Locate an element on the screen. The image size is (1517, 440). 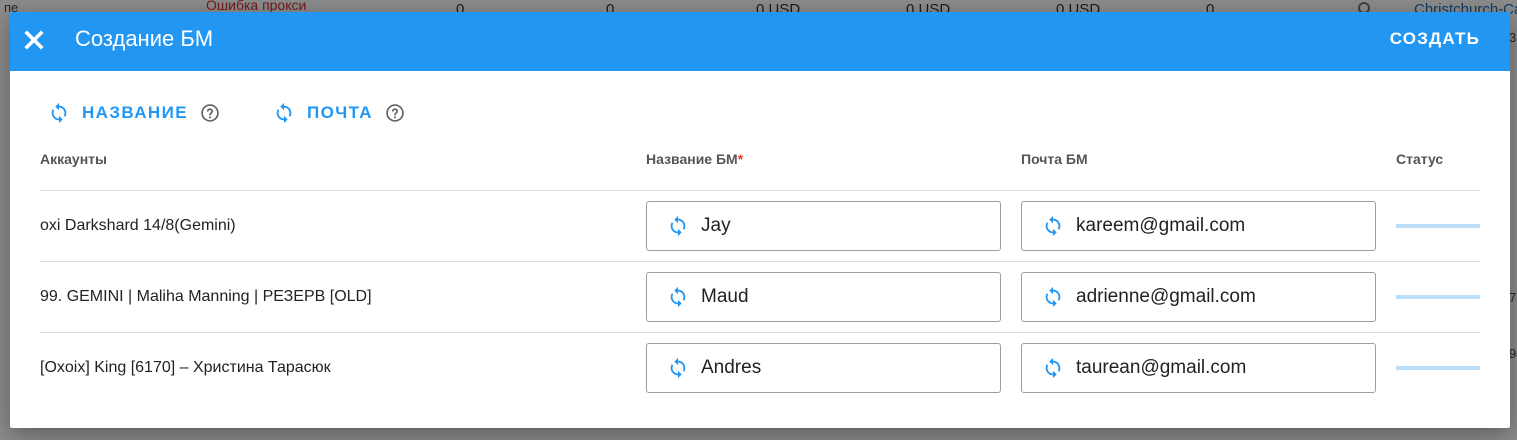
column-header-bm-name-text: Название БМ is located at coordinates (692, 159).